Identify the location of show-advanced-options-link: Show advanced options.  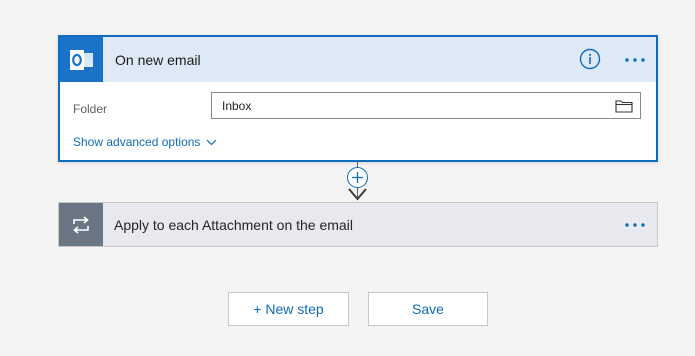
(145, 142).